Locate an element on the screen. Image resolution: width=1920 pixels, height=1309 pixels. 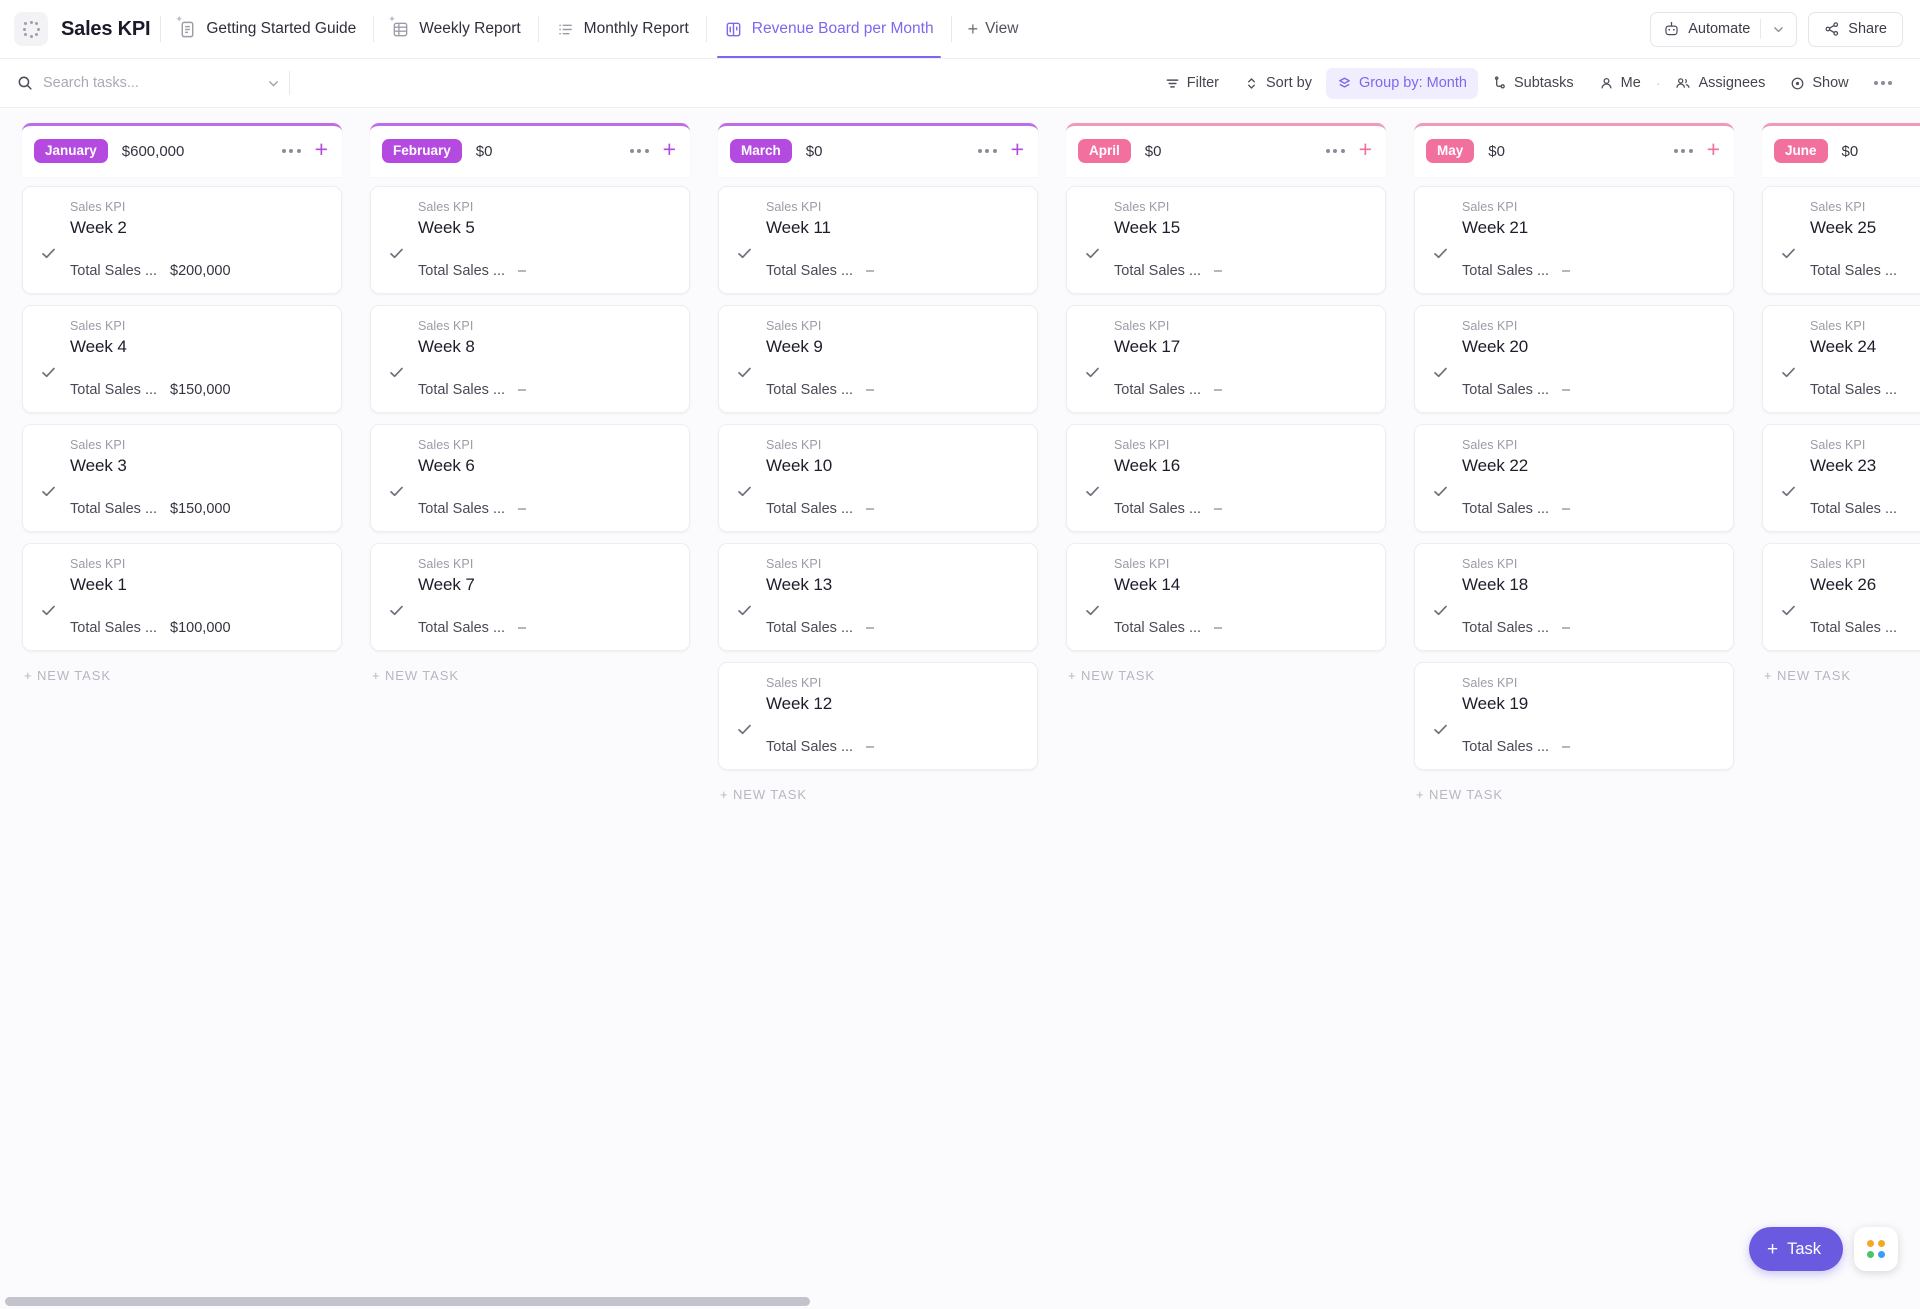
task-card: Sales KPI Week 18 Total Sales ... – is located at coordinates (1574, 597).